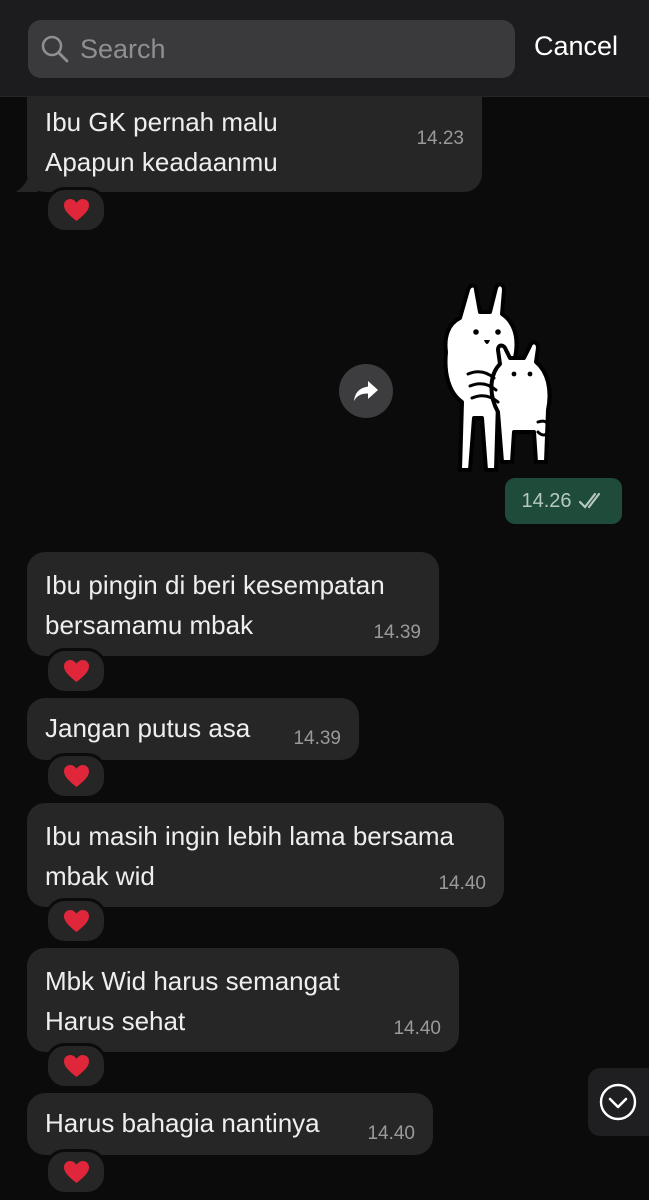 Image resolution: width=649 pixels, height=1200 pixels. I want to click on message-text: Harus bahagia nantinya, so click(182, 1123).